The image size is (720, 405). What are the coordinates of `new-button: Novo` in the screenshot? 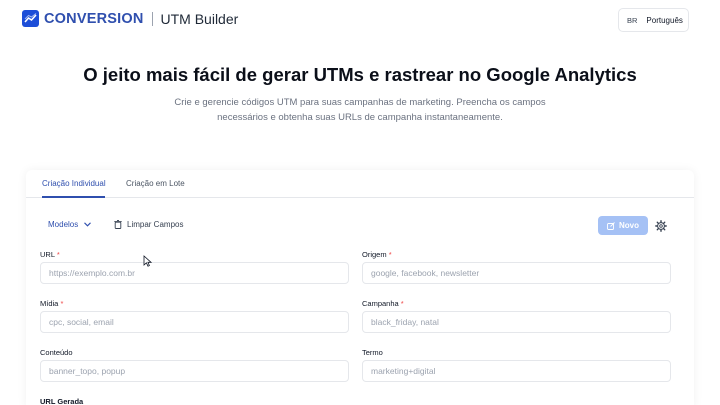 It's located at (623, 225).